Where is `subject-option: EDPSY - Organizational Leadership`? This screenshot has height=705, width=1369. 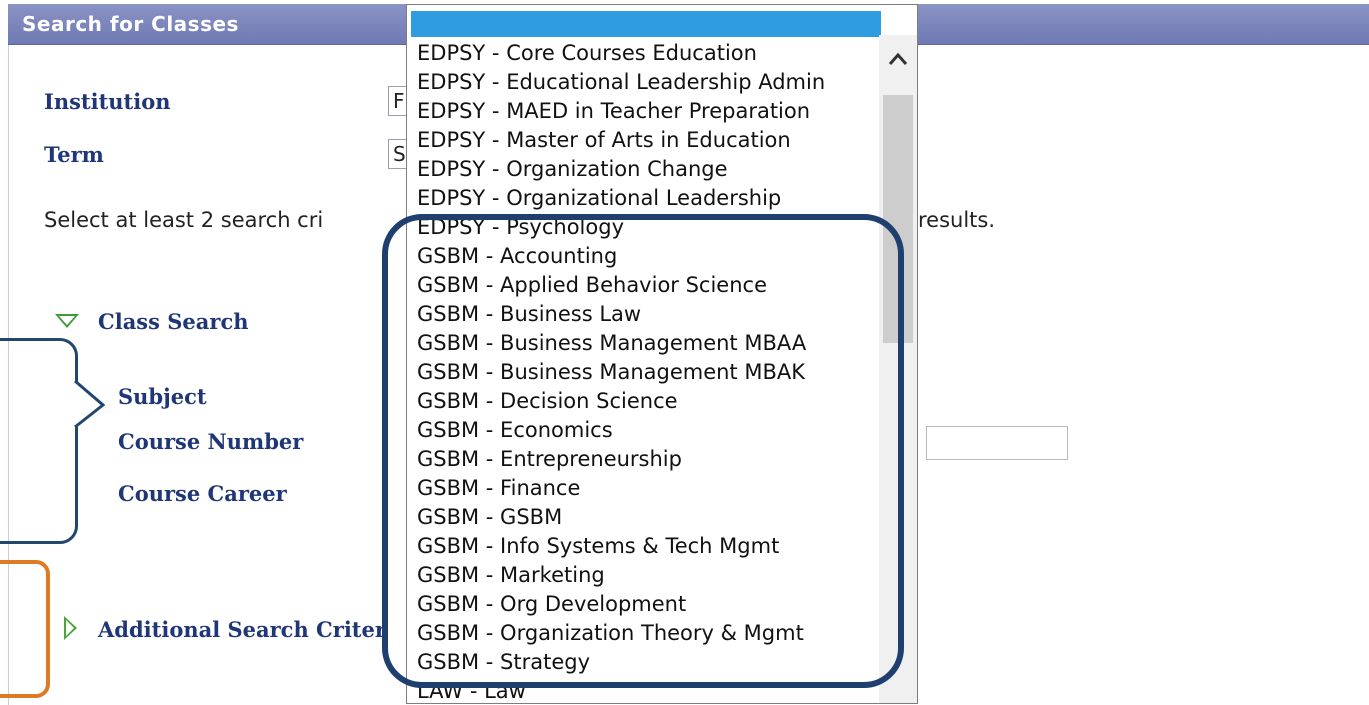
subject-option: EDPSY - Organizational Leadership is located at coordinates (621, 198).